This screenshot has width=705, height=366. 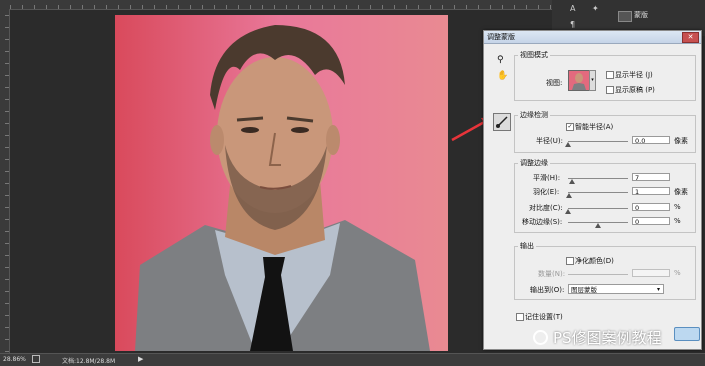 I want to click on smart-radius-label: 智能半径(A), so click(x=594, y=127).